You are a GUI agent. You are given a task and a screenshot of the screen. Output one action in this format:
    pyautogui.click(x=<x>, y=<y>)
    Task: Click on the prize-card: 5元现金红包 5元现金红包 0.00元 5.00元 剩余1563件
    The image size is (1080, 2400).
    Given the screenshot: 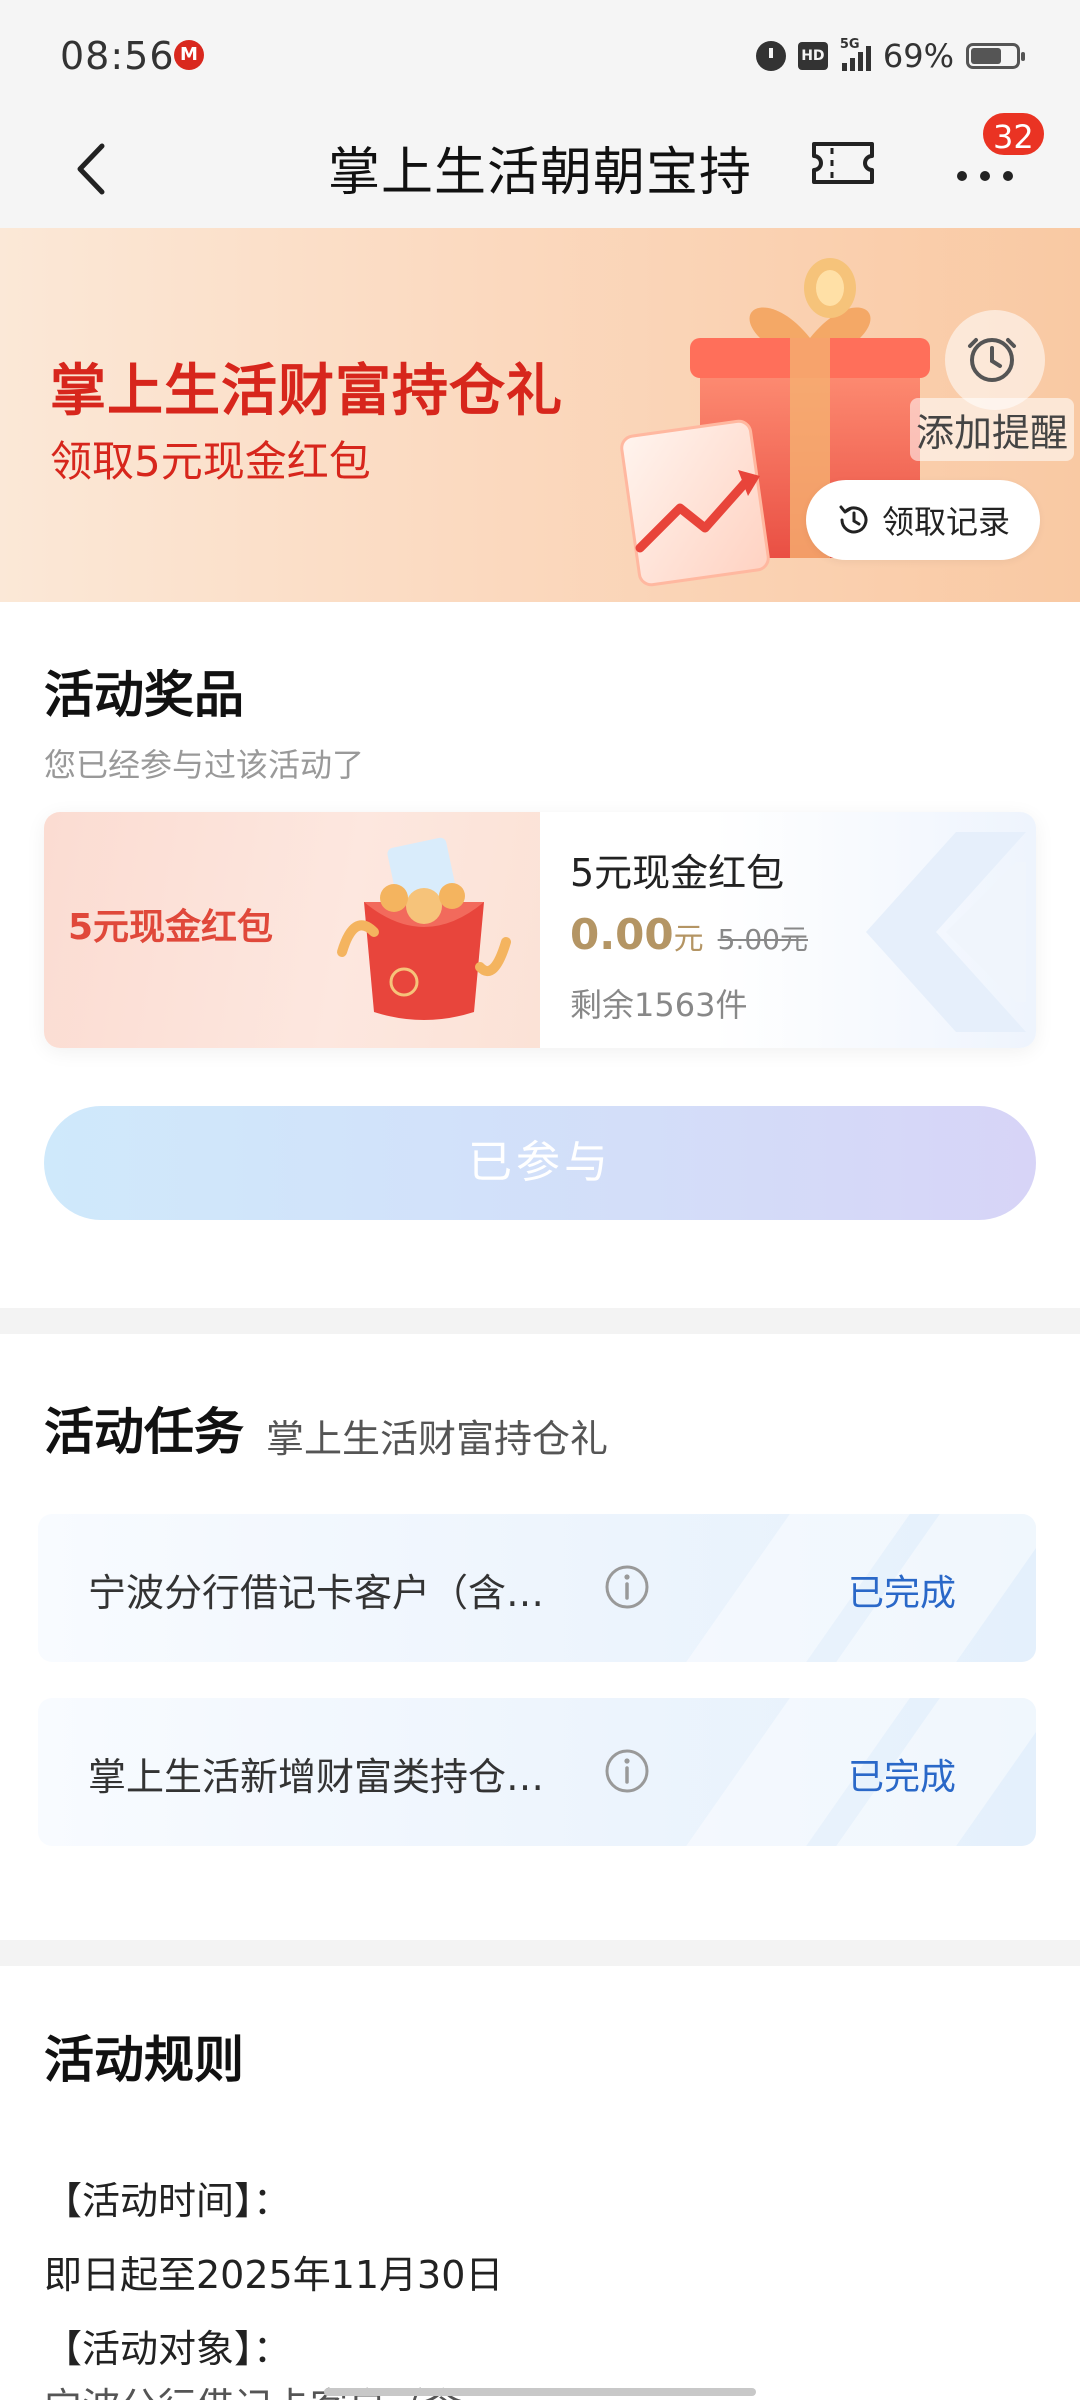 What is the action you would take?
    pyautogui.click(x=540, y=930)
    